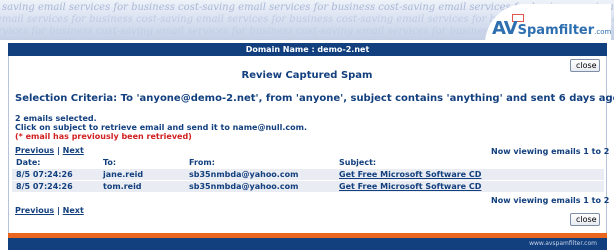 The image size is (614, 250). I want to click on logo-spamfilter: Spamfilter, so click(556, 30).